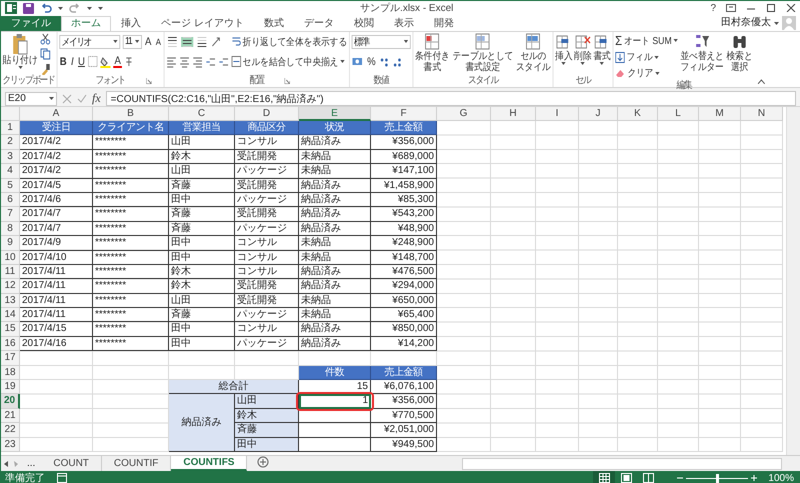 This screenshot has height=483, width=800. What do you see at coordinates (777, 477) in the screenshot?
I see `zoom-level: 100%` at bounding box center [777, 477].